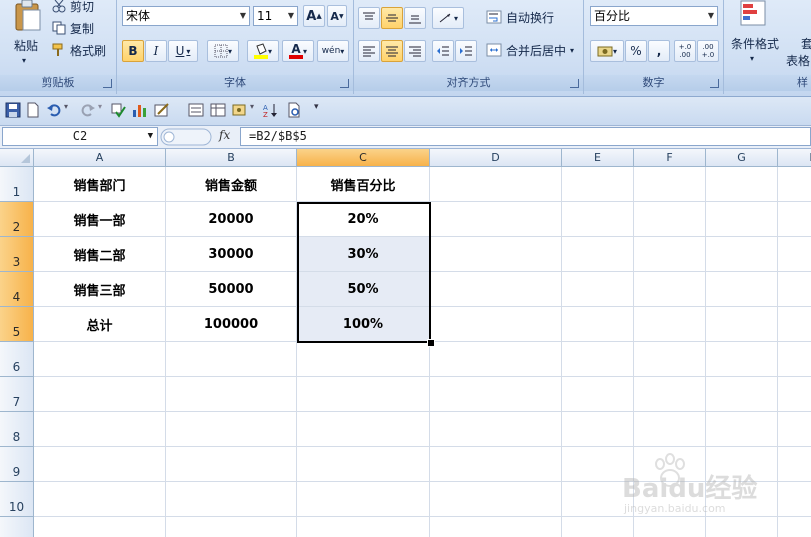  What do you see at coordinates (755, 43) in the screenshot?
I see `conditional-formatting-button: 条件格式` at bounding box center [755, 43].